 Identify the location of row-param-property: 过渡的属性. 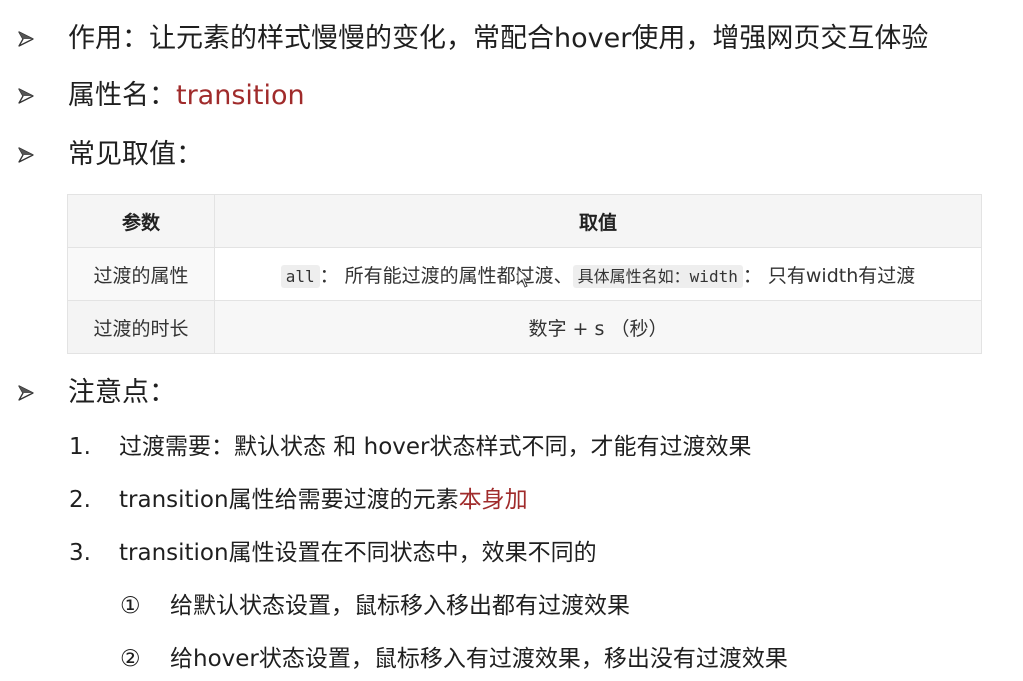
(141, 274).